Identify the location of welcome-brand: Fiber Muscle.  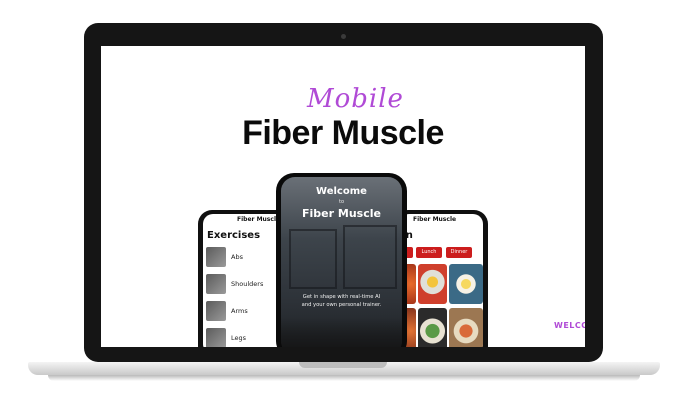
(341, 213).